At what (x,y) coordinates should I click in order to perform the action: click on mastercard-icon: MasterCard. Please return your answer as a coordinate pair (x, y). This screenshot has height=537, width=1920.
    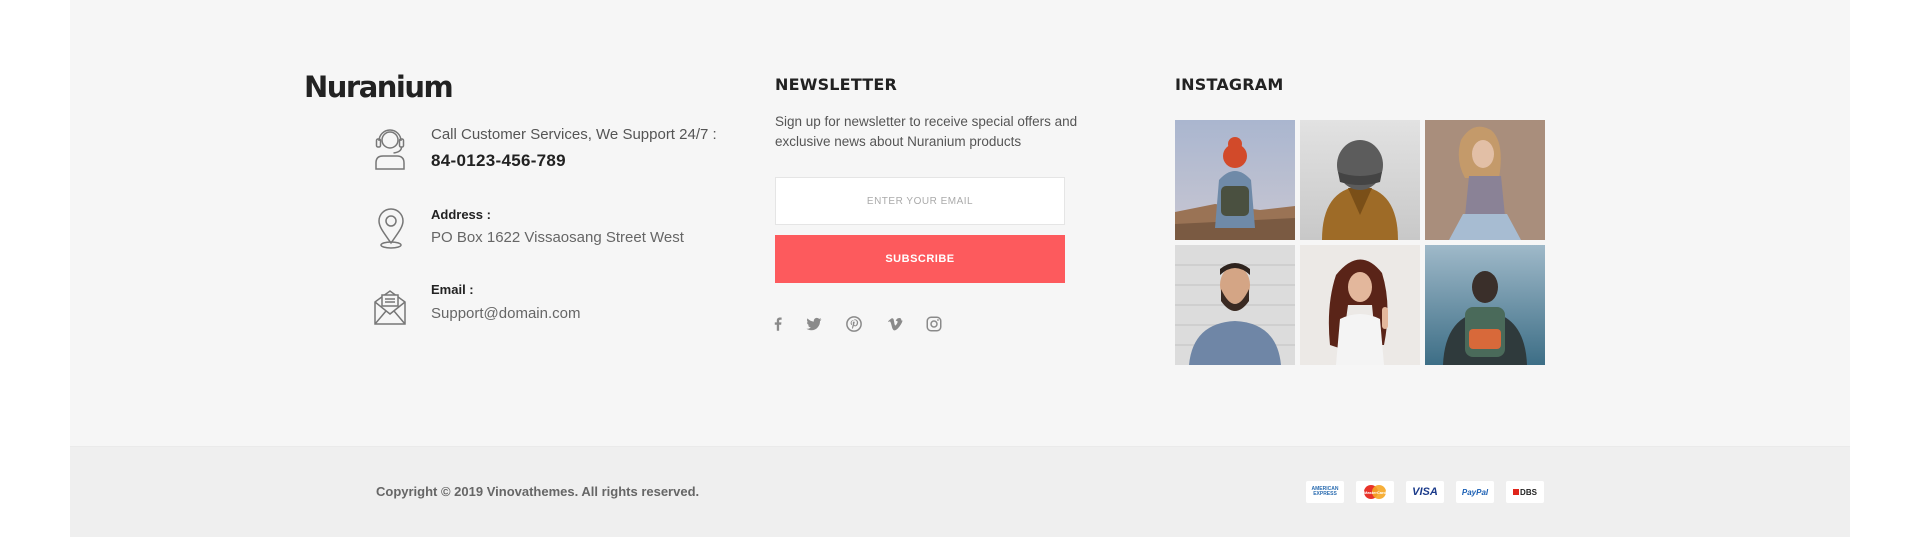
    Looking at the image, I should click on (1375, 492).